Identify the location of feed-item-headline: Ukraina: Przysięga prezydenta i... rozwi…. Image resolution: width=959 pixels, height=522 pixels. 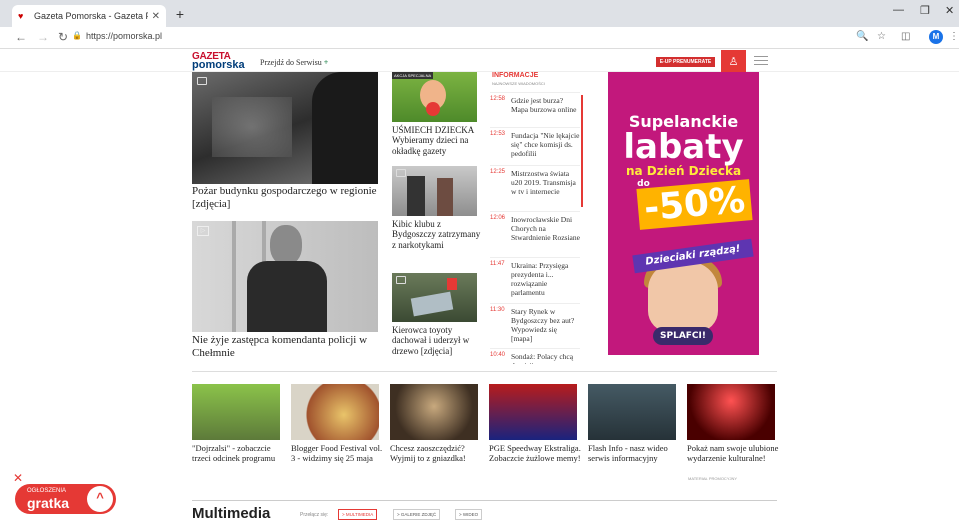
(545, 279).